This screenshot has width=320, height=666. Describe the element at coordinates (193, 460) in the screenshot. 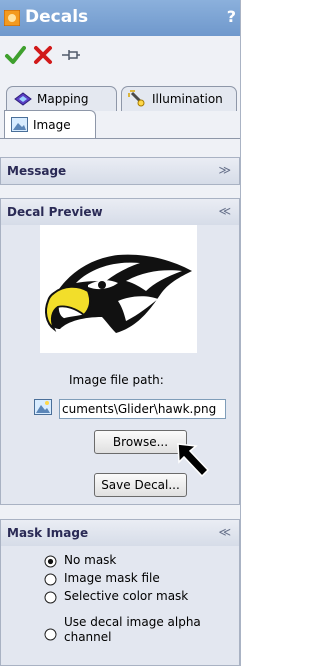

I see `arrow-cursor-icon` at that location.